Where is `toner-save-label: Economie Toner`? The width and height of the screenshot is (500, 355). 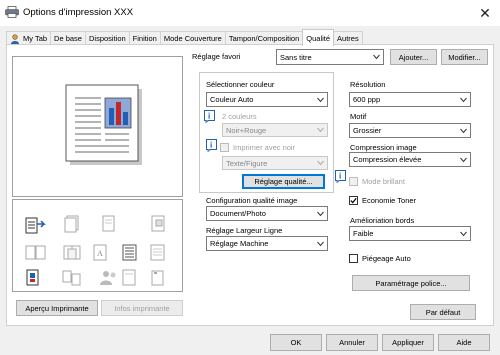 toner-save-label: Economie Toner is located at coordinates (389, 200).